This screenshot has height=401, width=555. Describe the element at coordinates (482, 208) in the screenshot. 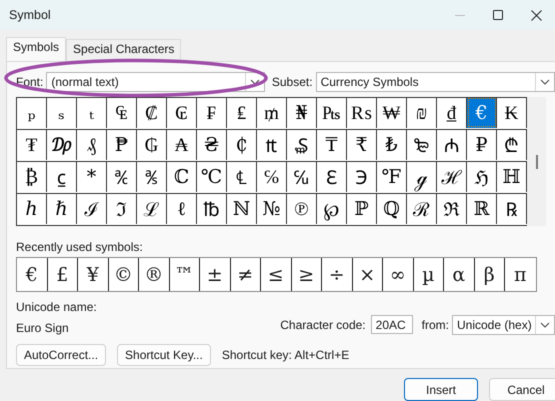

I see `symbol-cell: ℝ` at that location.